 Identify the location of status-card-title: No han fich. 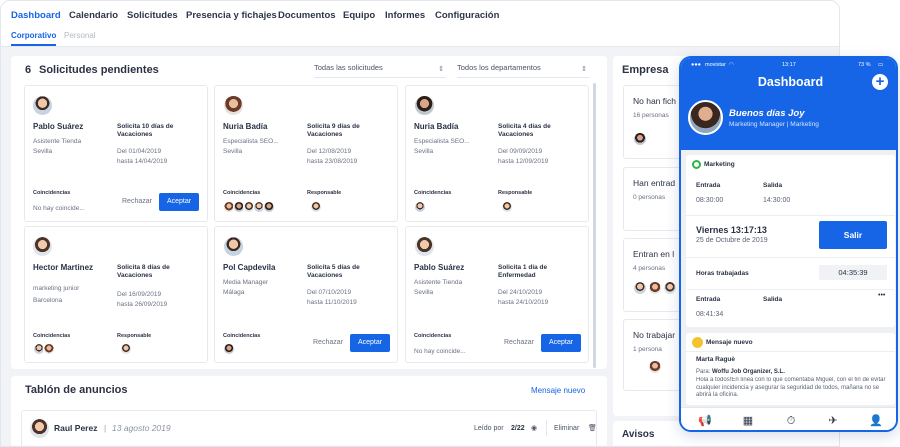
(654, 101).